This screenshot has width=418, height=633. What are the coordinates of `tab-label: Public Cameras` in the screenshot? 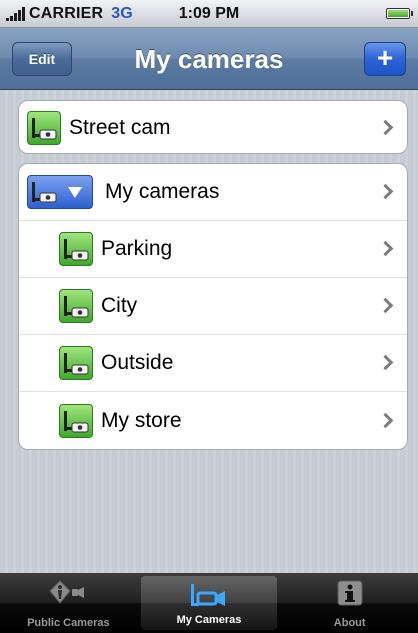 It's located at (68, 623).